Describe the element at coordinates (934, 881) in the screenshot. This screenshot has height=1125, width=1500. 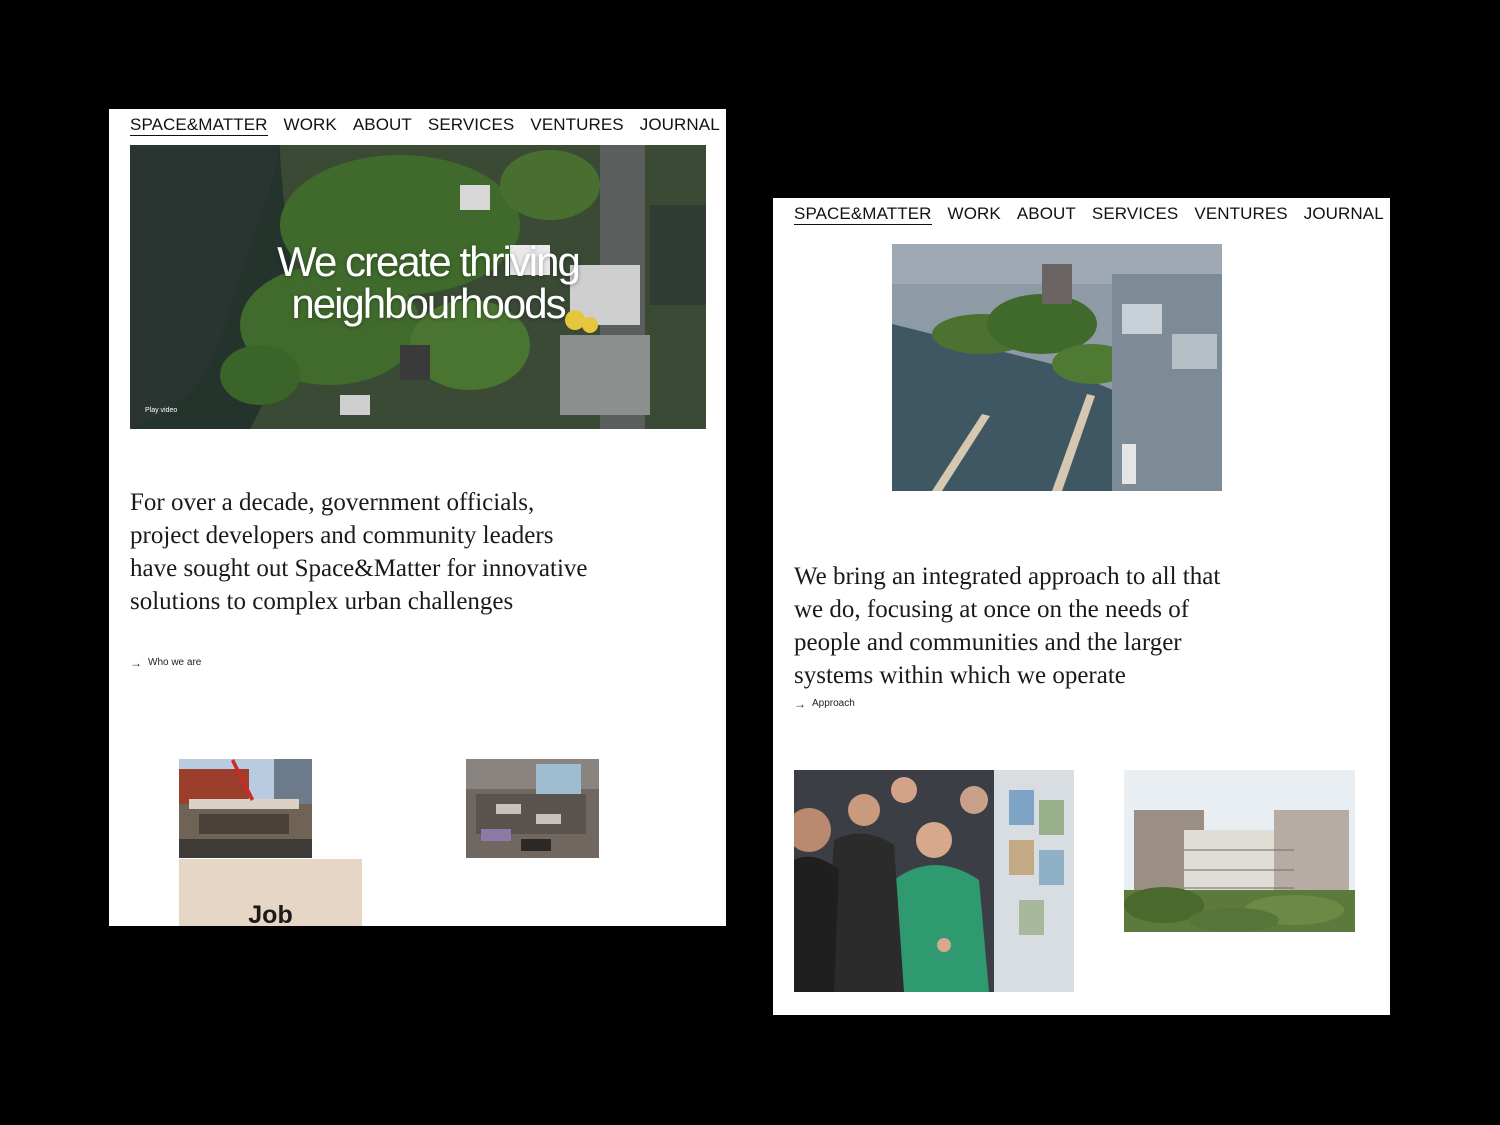
I see `workshop-photo` at that location.